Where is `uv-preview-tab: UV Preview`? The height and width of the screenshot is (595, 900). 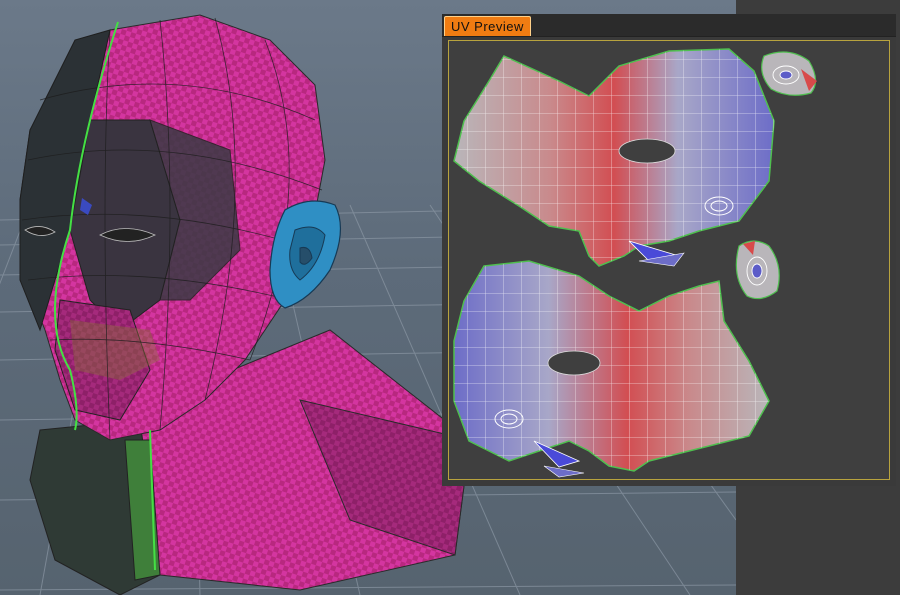
uv-preview-tab: UV Preview is located at coordinates (487, 26).